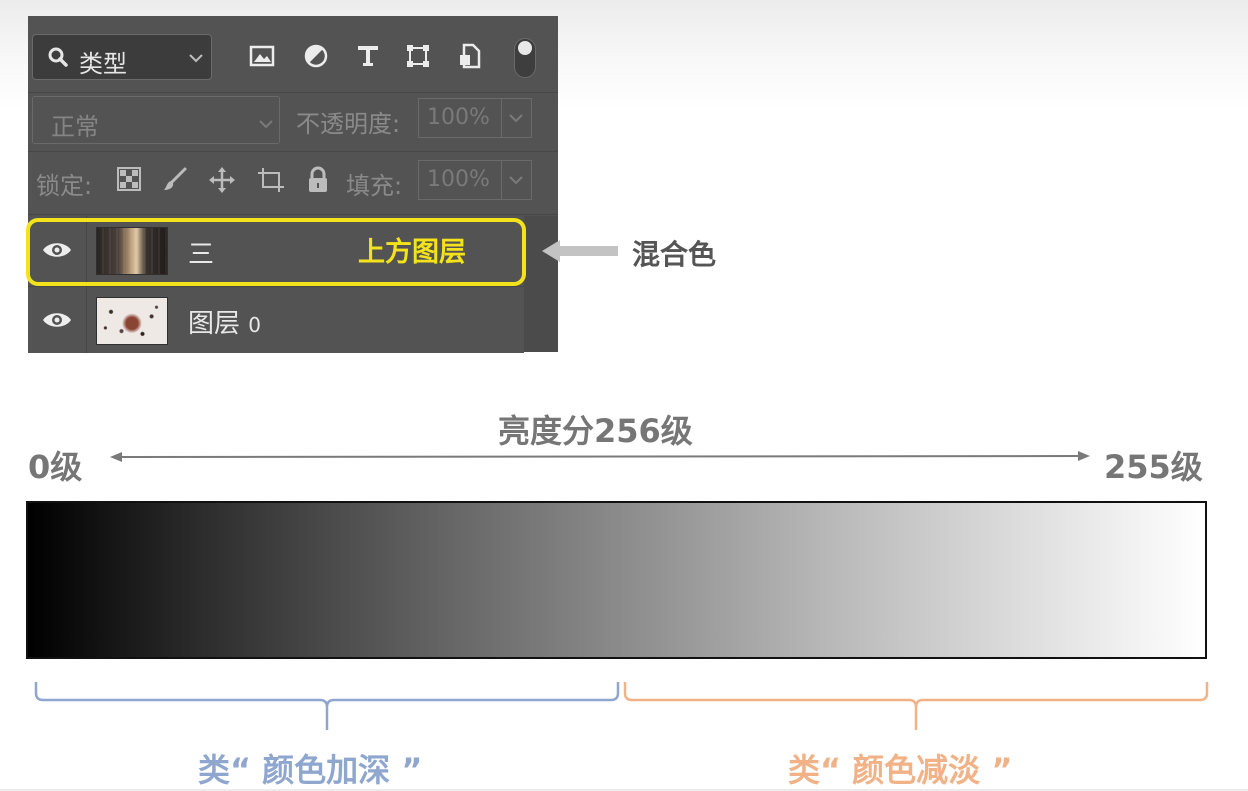 The height and width of the screenshot is (791, 1248). Describe the element at coordinates (310, 770) in the screenshot. I see `color-burn-group-label: 类“ 颜色加深 ”` at that location.